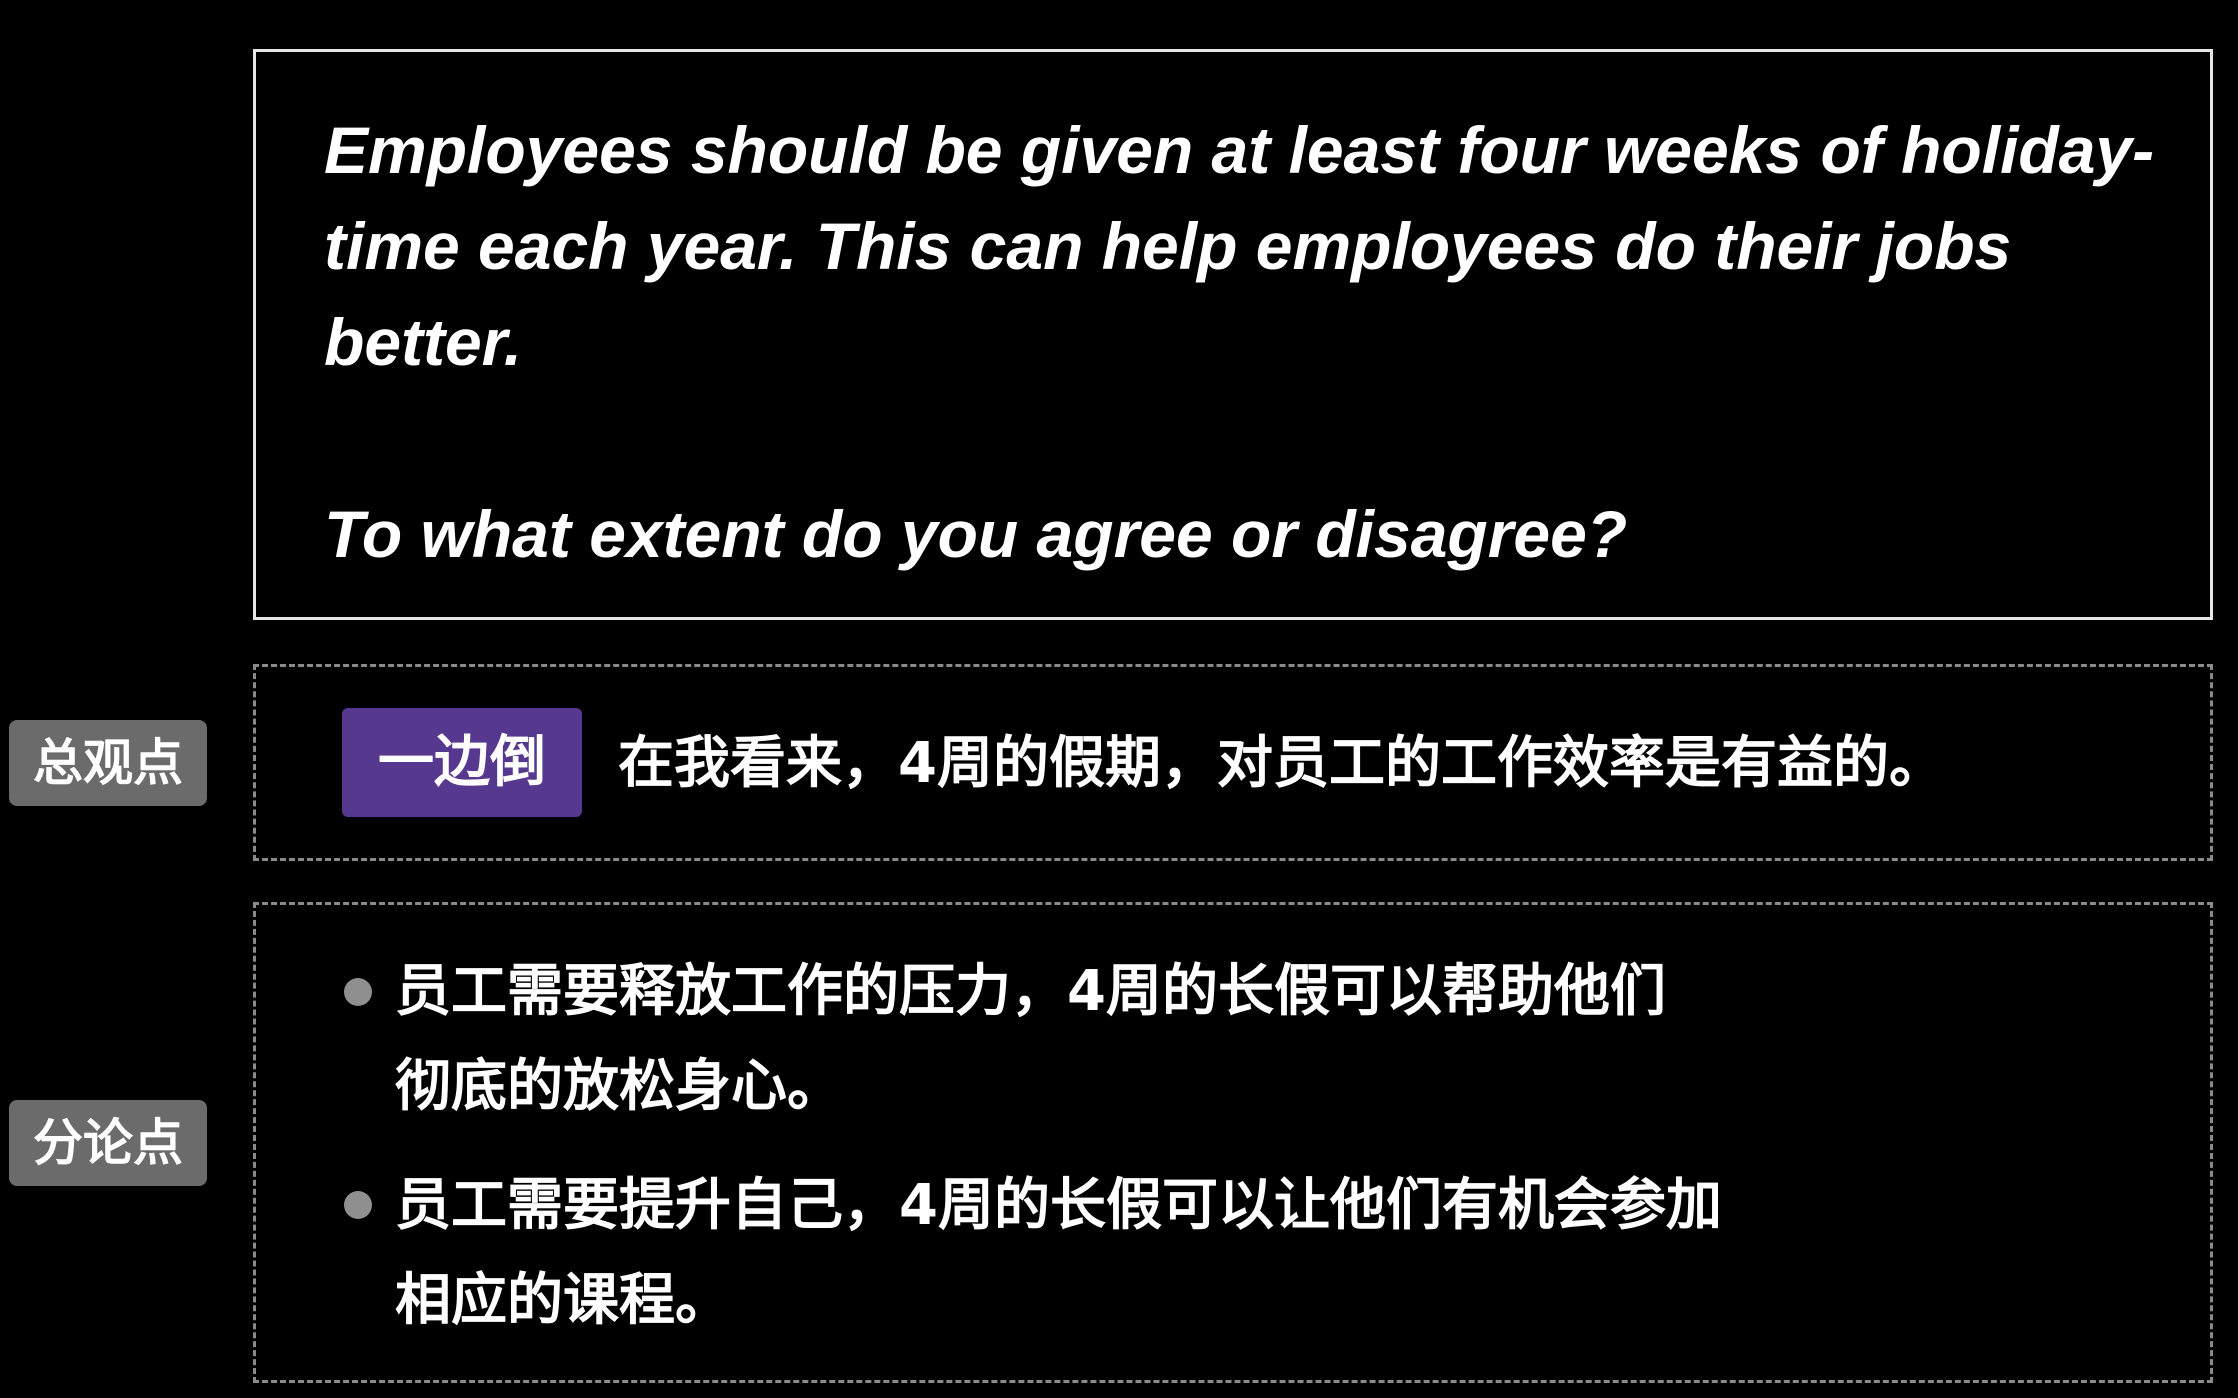 This screenshot has height=1398, width=2238. What do you see at coordinates (462, 762) in the screenshot?
I see `stance-tag: 一边倒` at bounding box center [462, 762].